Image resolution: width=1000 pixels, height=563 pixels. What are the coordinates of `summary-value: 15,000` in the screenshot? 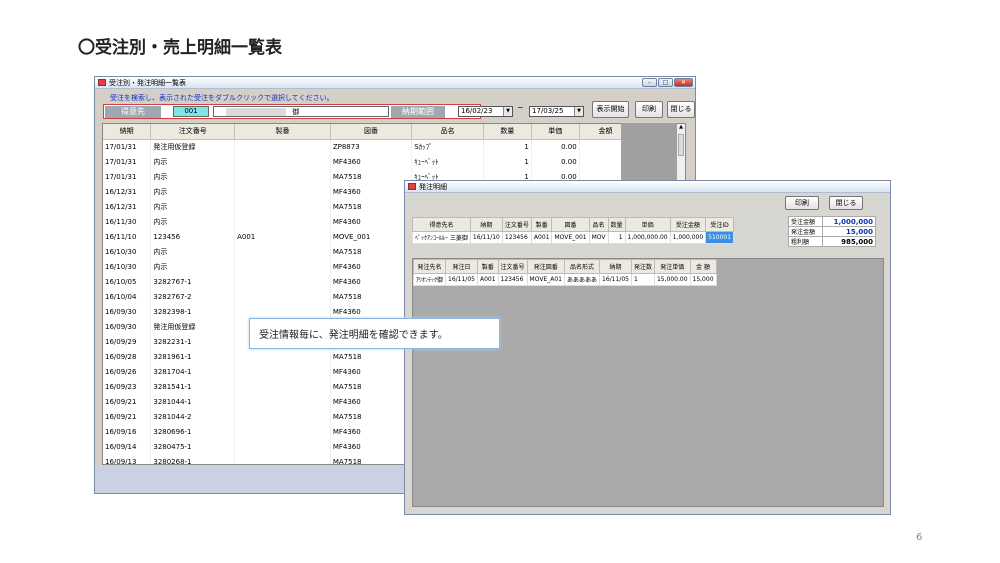 It's located at (849, 231).